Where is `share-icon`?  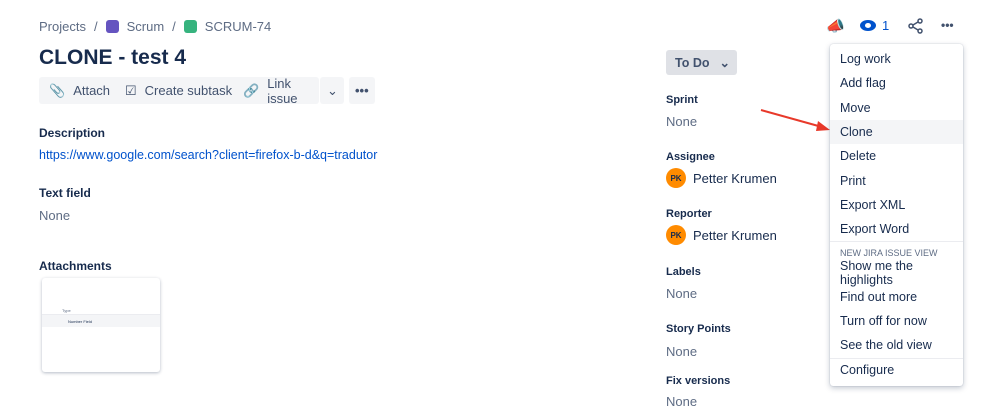 share-icon is located at coordinates (916, 26).